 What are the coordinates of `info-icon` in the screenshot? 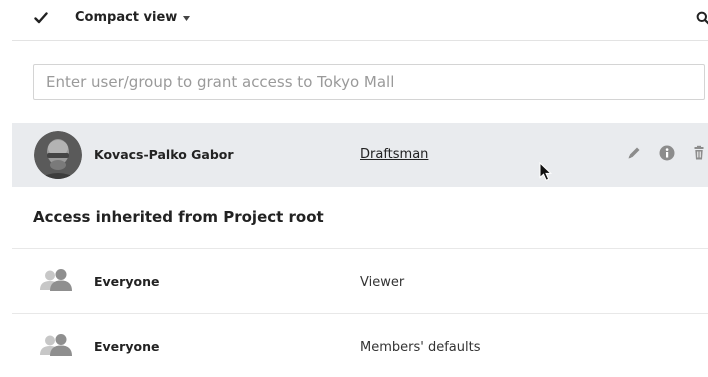 It's located at (667, 153).